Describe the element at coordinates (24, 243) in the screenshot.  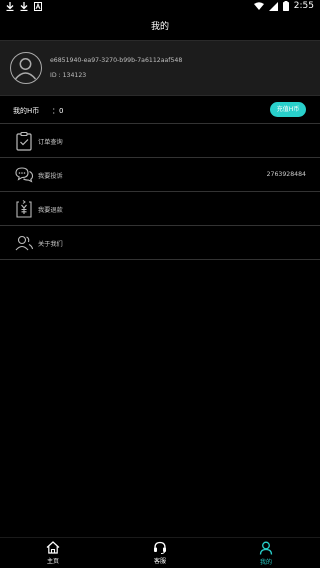
I see `users-icon` at that location.